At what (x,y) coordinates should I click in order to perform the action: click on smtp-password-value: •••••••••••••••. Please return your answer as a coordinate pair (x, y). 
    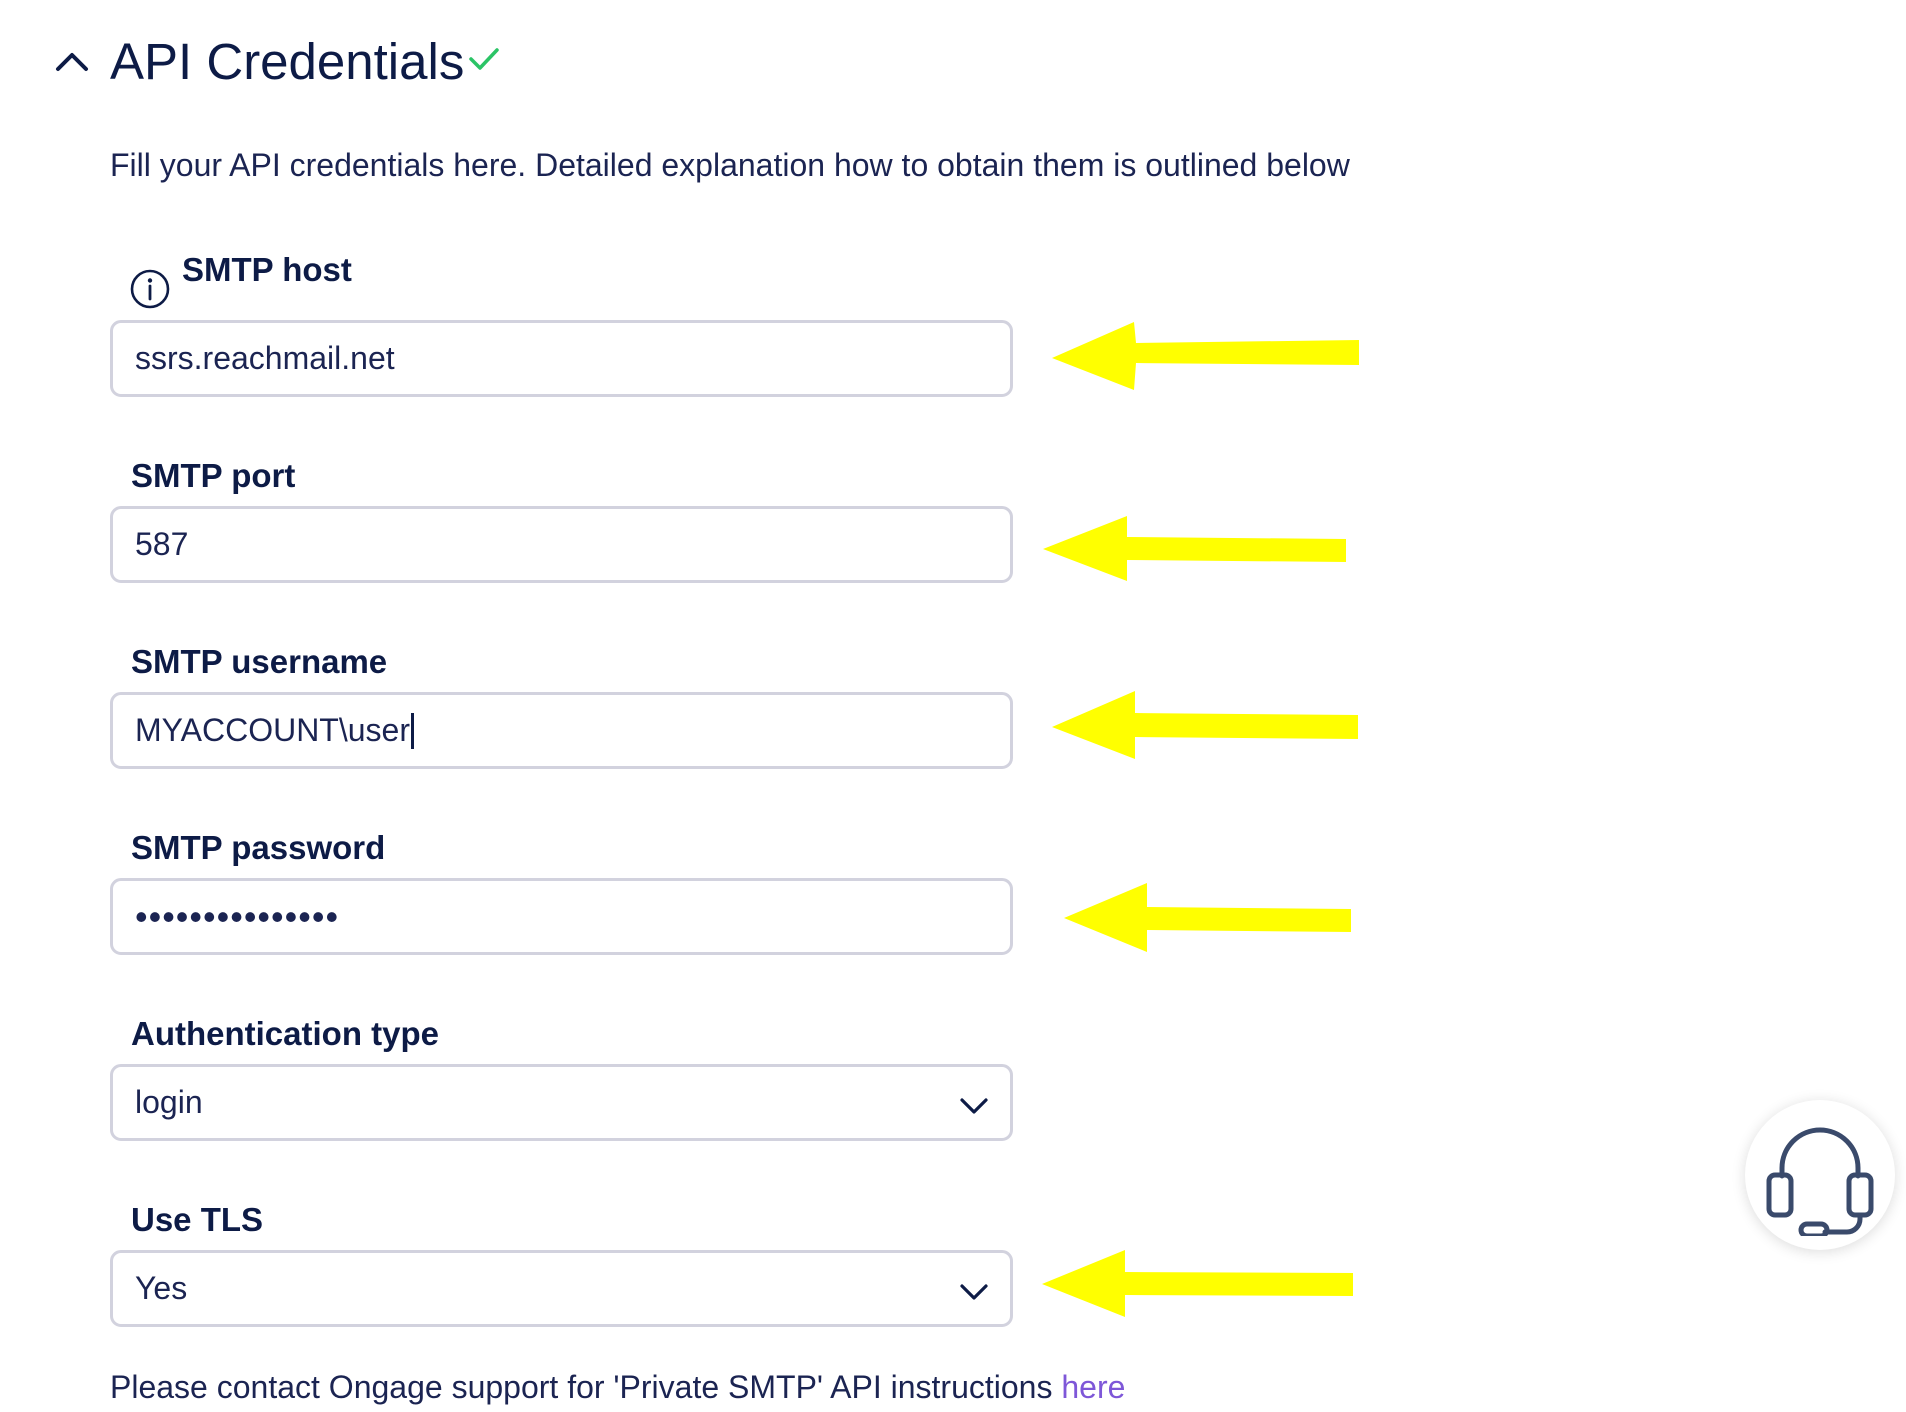
    Looking at the image, I should click on (237, 916).